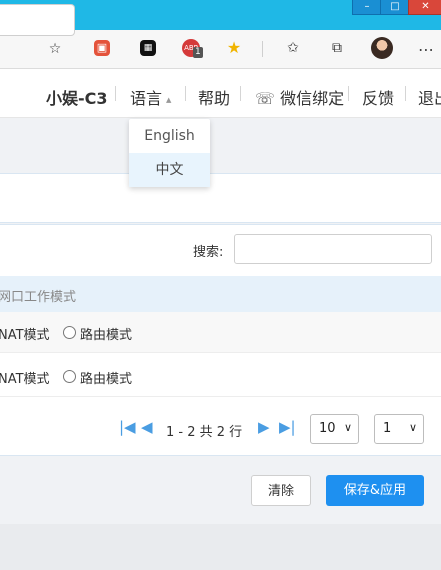 Image resolution: width=441 pixels, height=570 pixels. Describe the element at coordinates (220, 547) in the screenshot. I see `page-footer` at that location.